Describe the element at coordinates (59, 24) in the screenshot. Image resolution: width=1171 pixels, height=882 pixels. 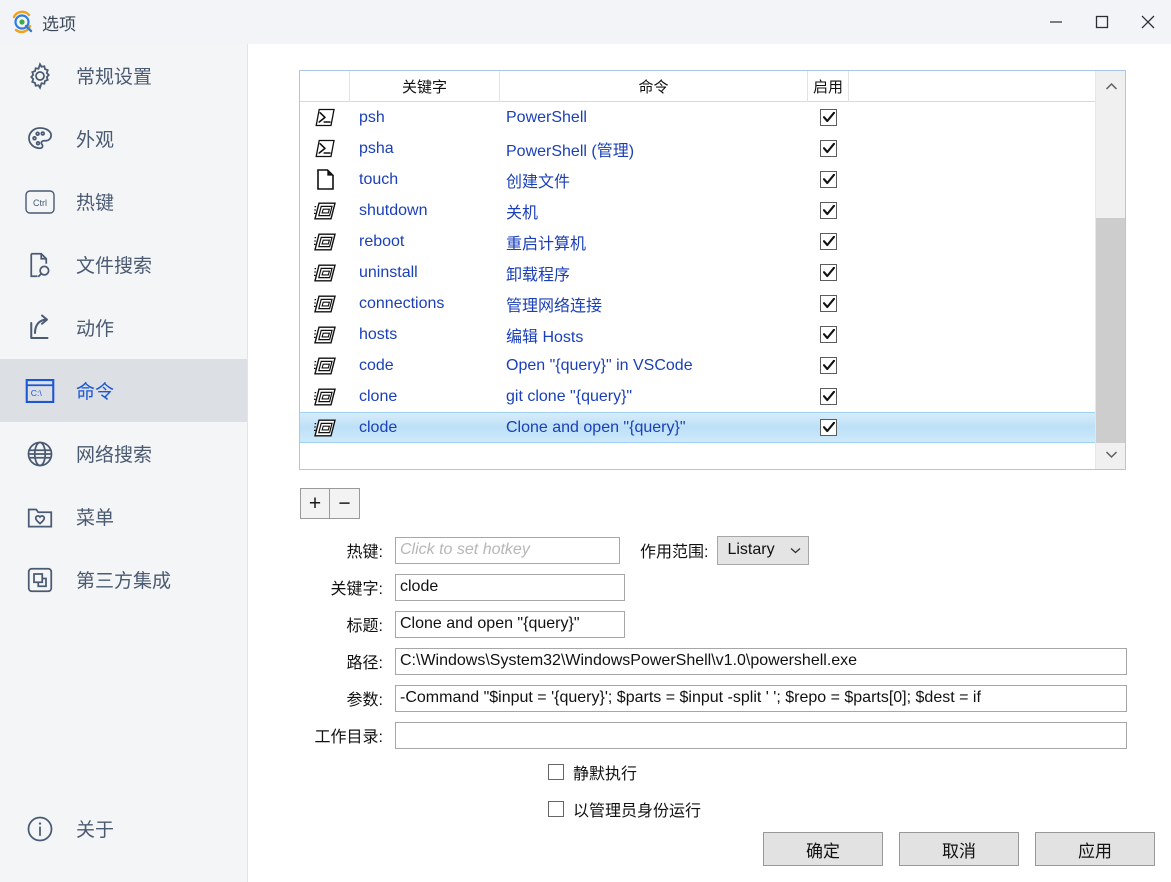
I see `window-title: 选项` at that location.